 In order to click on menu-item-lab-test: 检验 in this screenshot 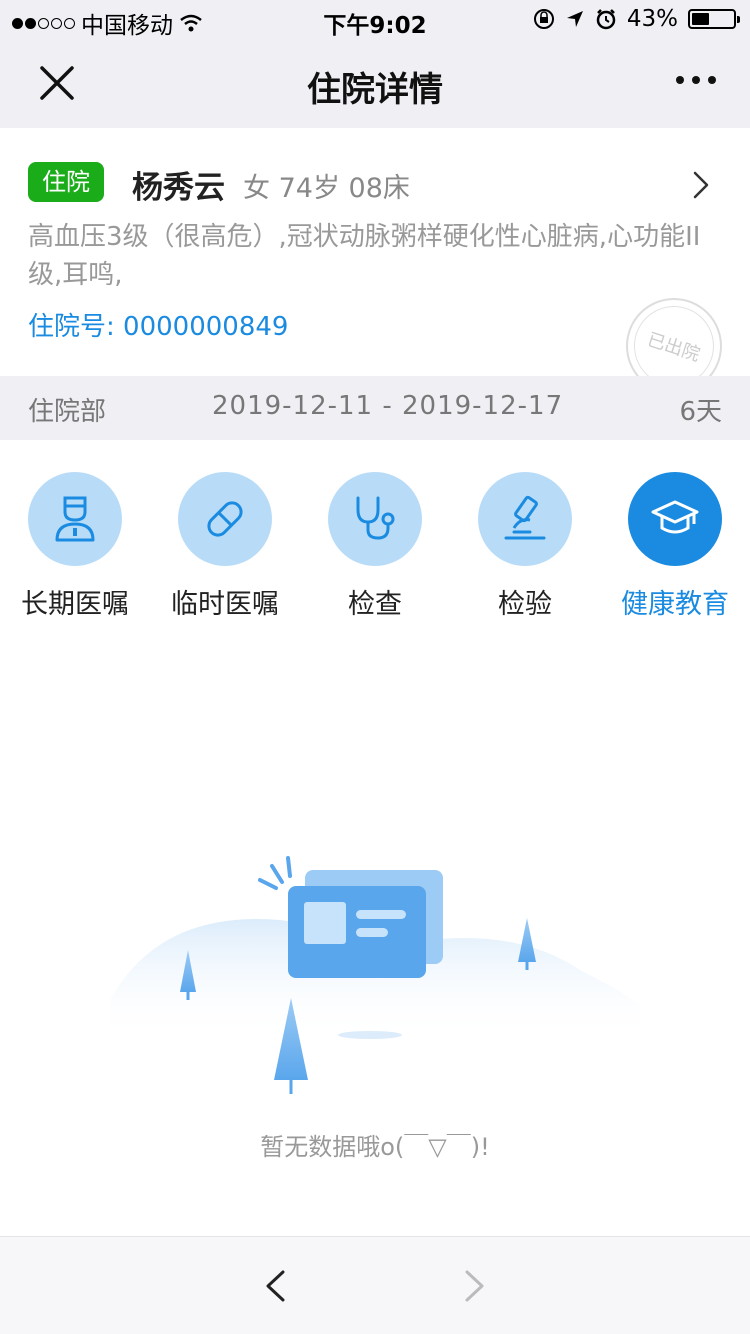, I will do `click(525, 546)`.